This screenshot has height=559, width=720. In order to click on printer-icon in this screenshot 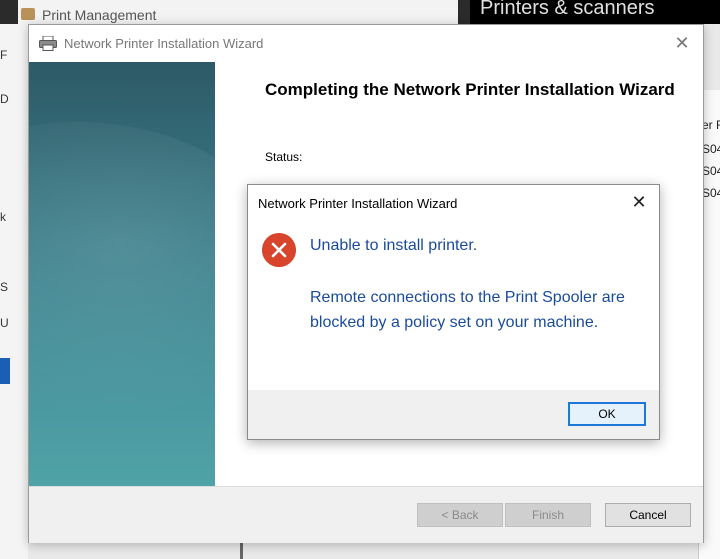, I will do `click(48, 43)`.